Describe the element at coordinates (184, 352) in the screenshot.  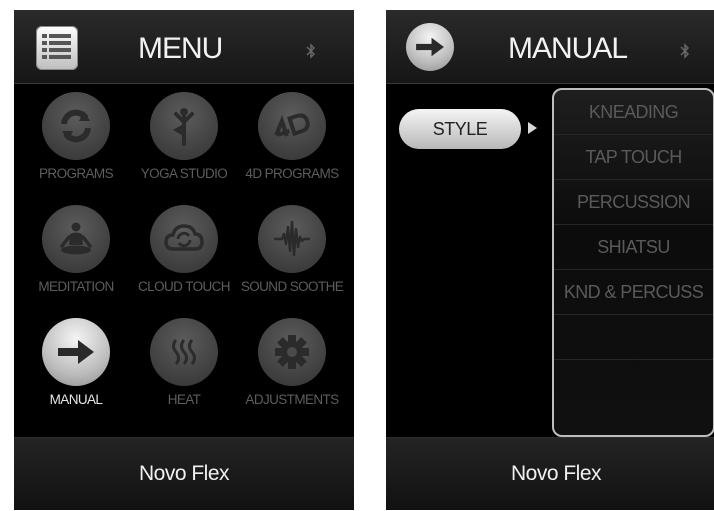
I see `heat-icon` at that location.